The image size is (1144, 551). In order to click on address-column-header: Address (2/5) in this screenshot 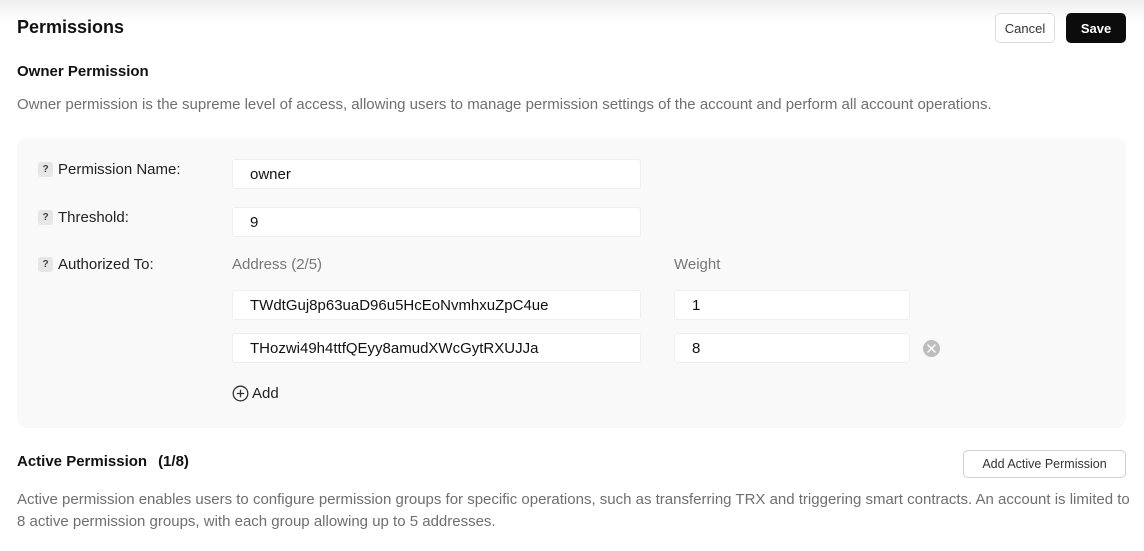, I will do `click(277, 264)`.